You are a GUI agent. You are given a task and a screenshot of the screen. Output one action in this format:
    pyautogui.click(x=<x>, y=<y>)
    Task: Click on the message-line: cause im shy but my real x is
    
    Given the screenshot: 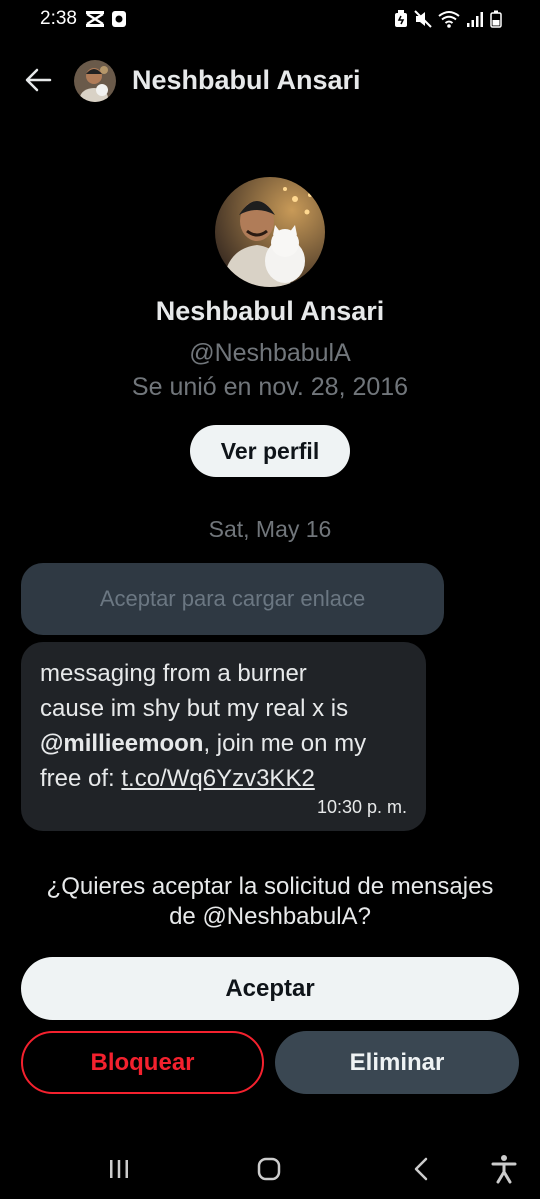 What is the action you would take?
    pyautogui.click(x=194, y=708)
    